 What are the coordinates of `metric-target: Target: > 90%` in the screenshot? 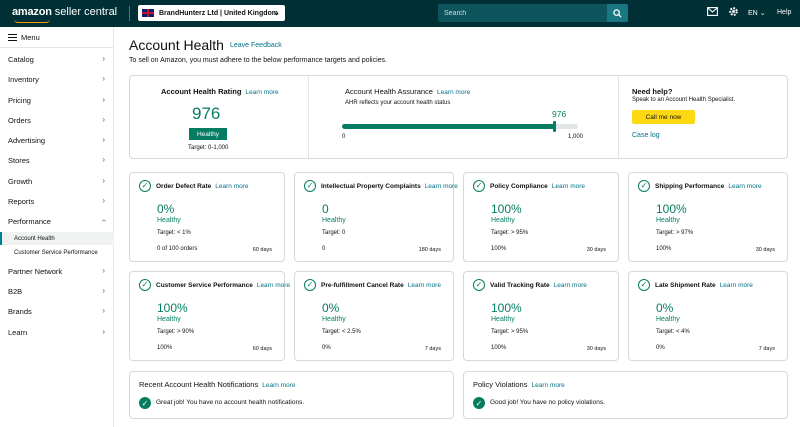 It's located at (176, 332).